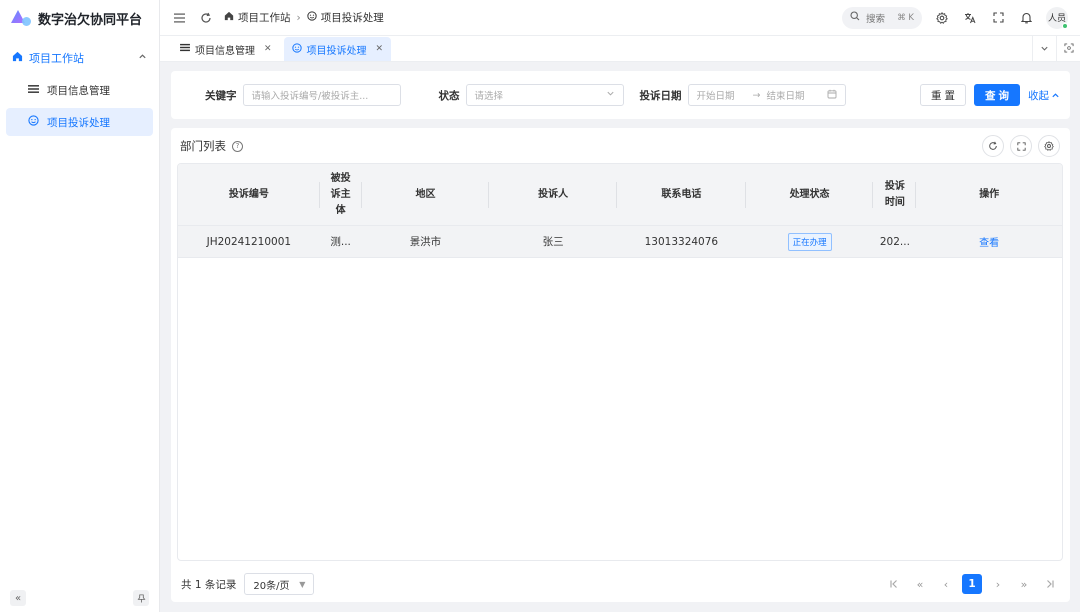 Image resolution: width=1080 pixels, height=612 pixels. Describe the element at coordinates (989, 194) in the screenshot. I see `column-header: 操作` at that location.